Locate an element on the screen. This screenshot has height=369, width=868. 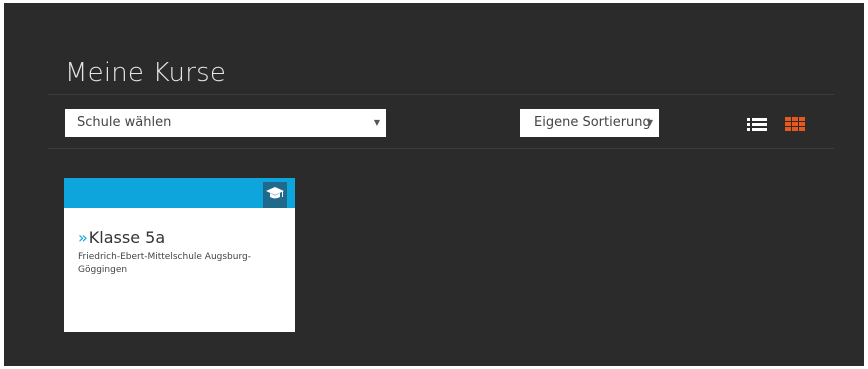
course-title: »Klasse 5a is located at coordinates (121, 237).